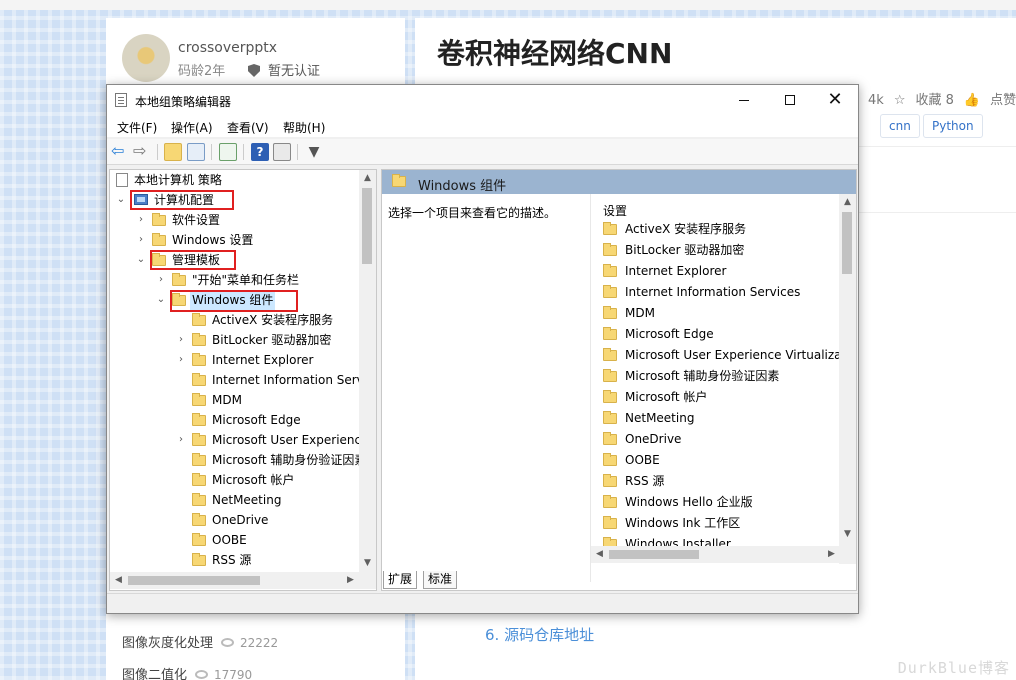  What do you see at coordinates (260, 152) in the screenshot?
I see `help-icon: ?` at bounding box center [260, 152].